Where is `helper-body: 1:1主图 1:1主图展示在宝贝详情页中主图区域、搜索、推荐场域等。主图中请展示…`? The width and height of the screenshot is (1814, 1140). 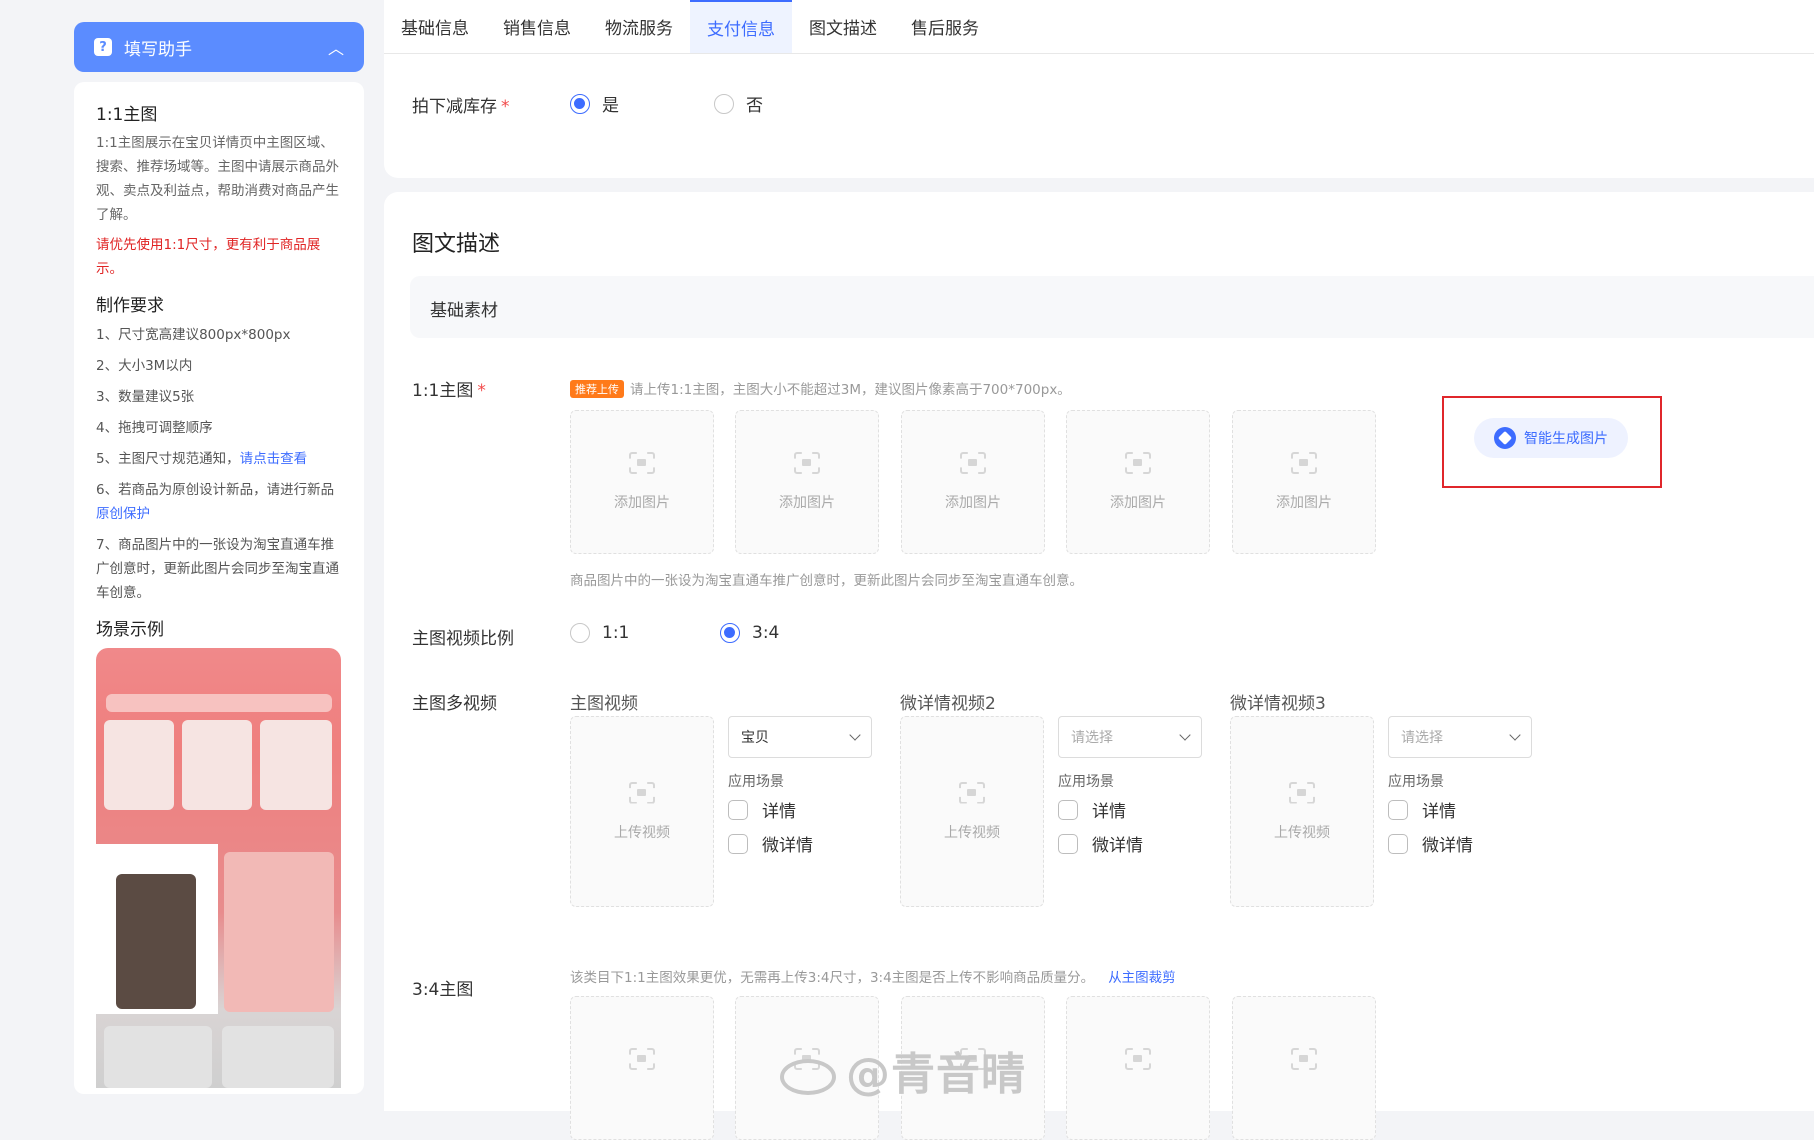
helper-body: 1:1主图 1:1主图展示在宝贝详情页中主图区域、搜索、推荐场域等。主图中请展示… is located at coordinates (219, 588).